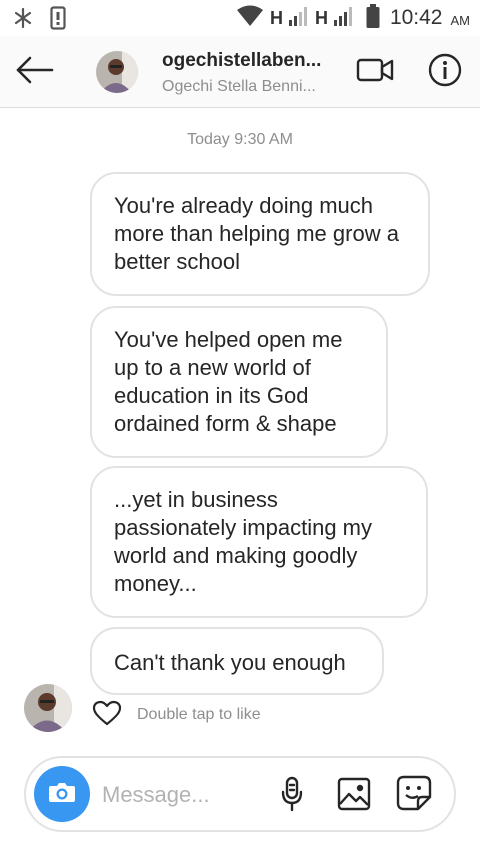  I want to click on camera-button, so click(62, 794).